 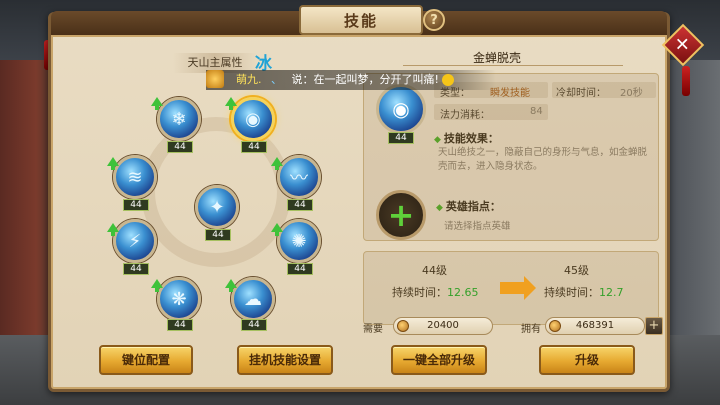 I want to click on wind-icon: 〰, so click(x=299, y=178).